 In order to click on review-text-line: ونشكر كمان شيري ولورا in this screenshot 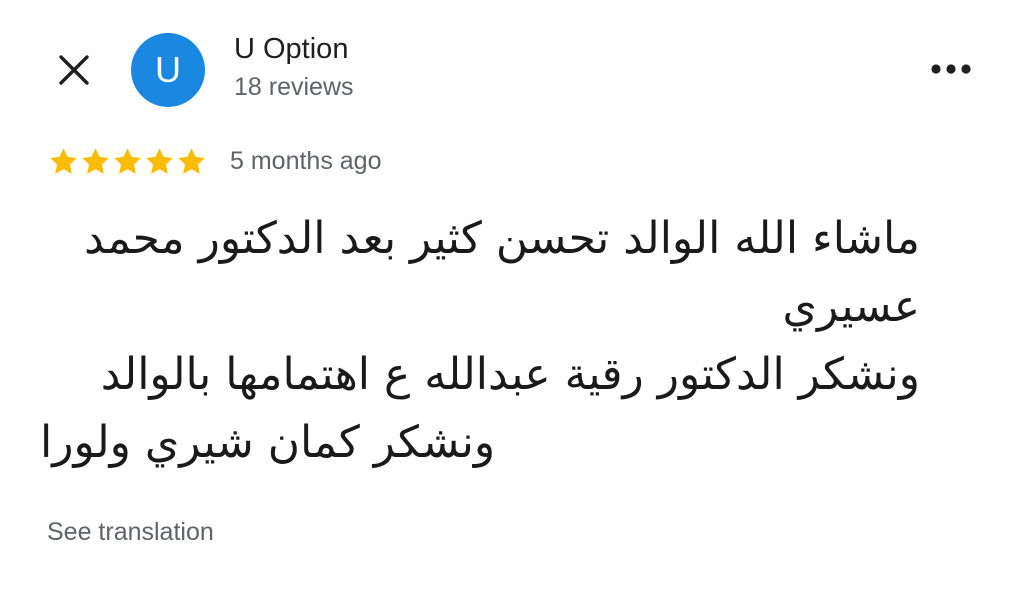, I will do `click(268, 442)`.